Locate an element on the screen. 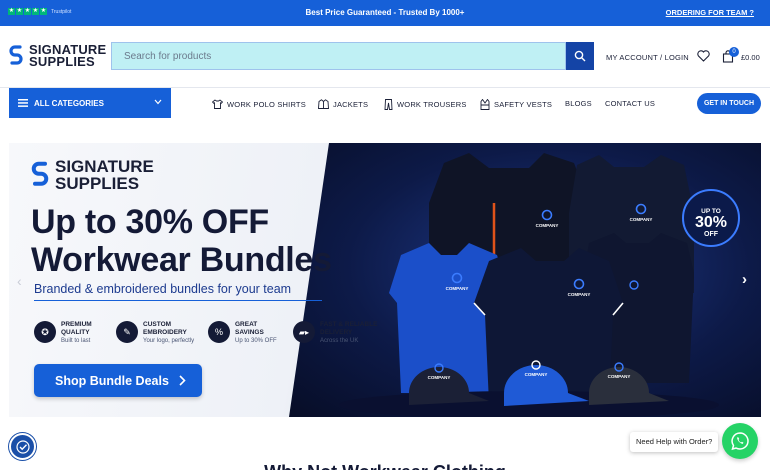 Image resolution: width=770 pixels, height=470 pixels. ordering-for-team-link: ORDERING FOR TEAM ? is located at coordinates (710, 12).